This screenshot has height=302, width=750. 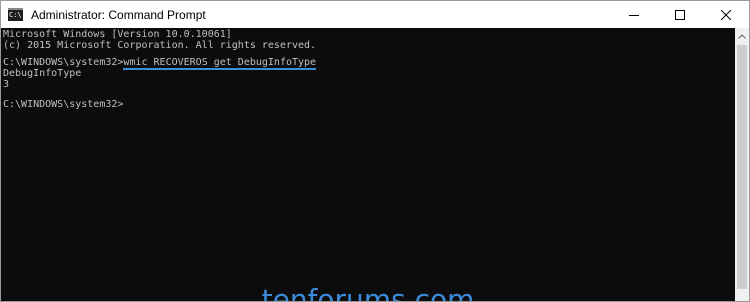 I want to click on maximize-icon, so click(x=680, y=14).